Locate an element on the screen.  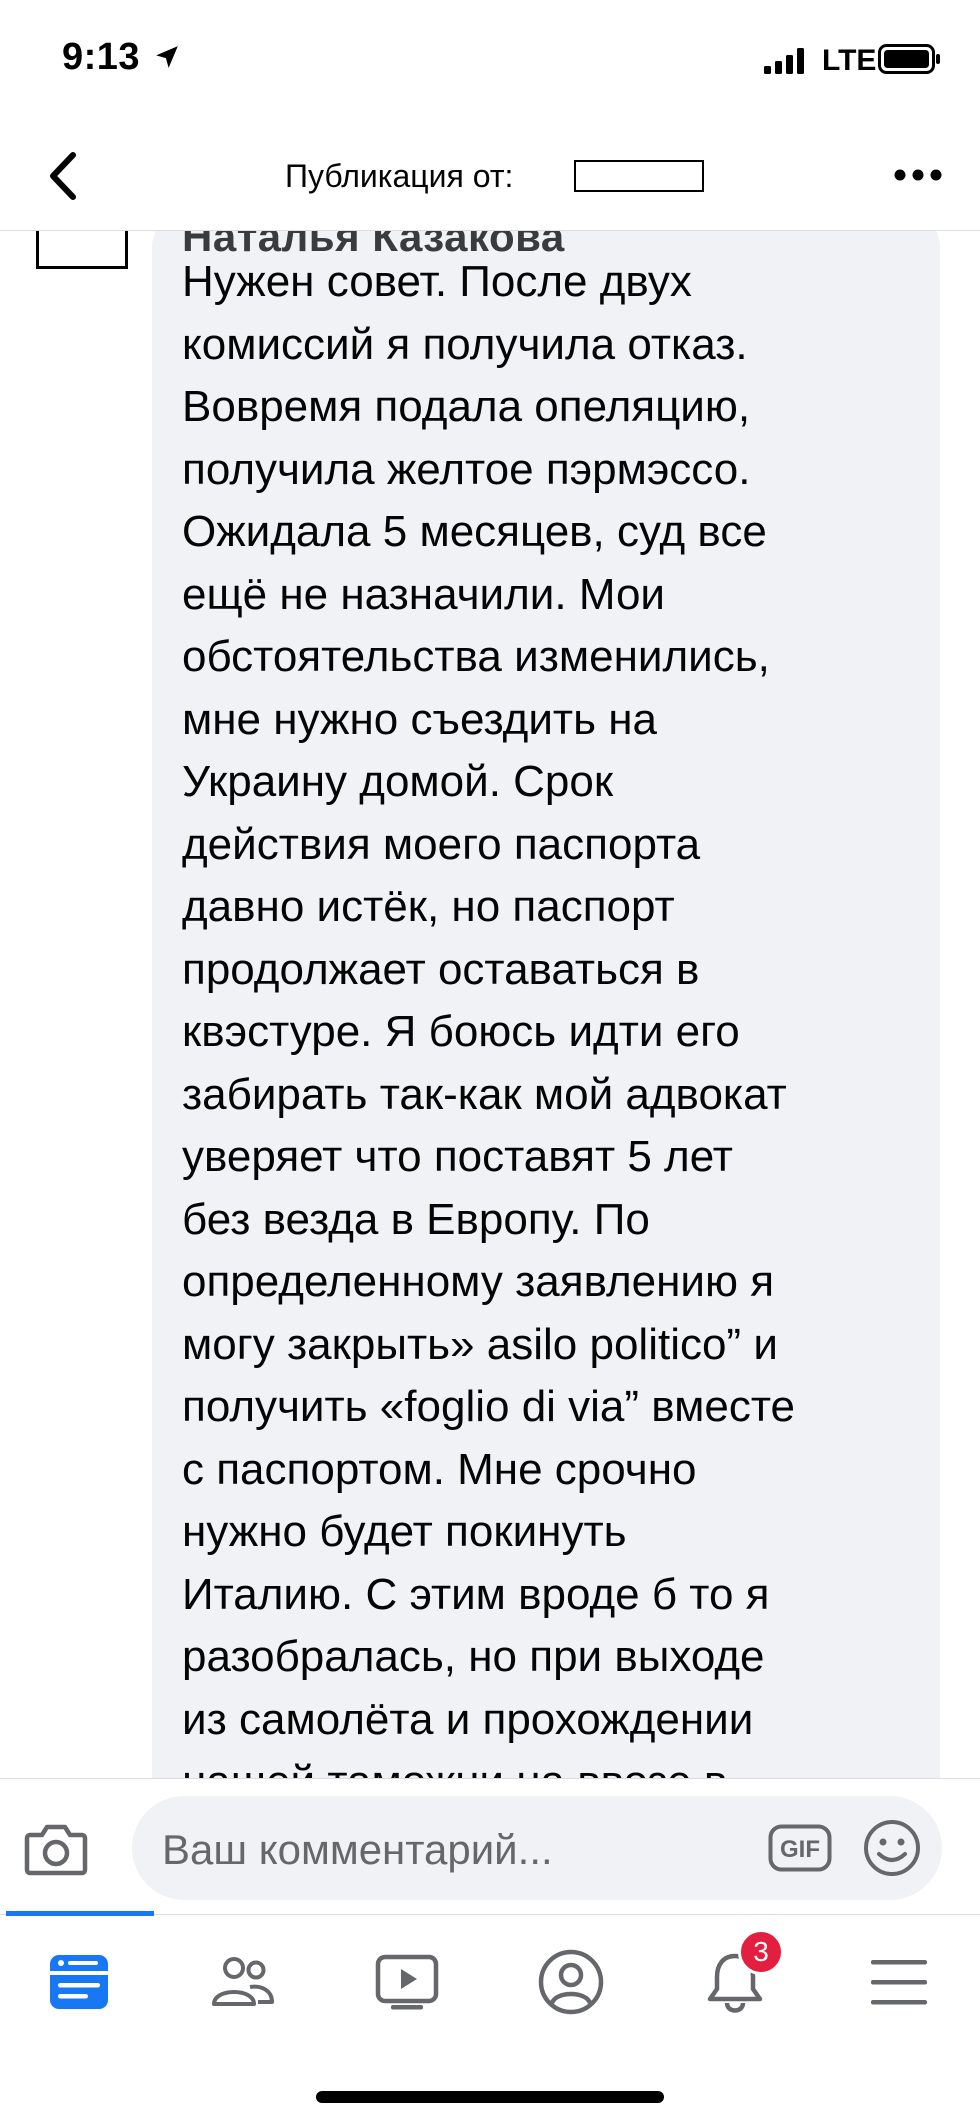
more-options-button is located at coordinates (918, 175).